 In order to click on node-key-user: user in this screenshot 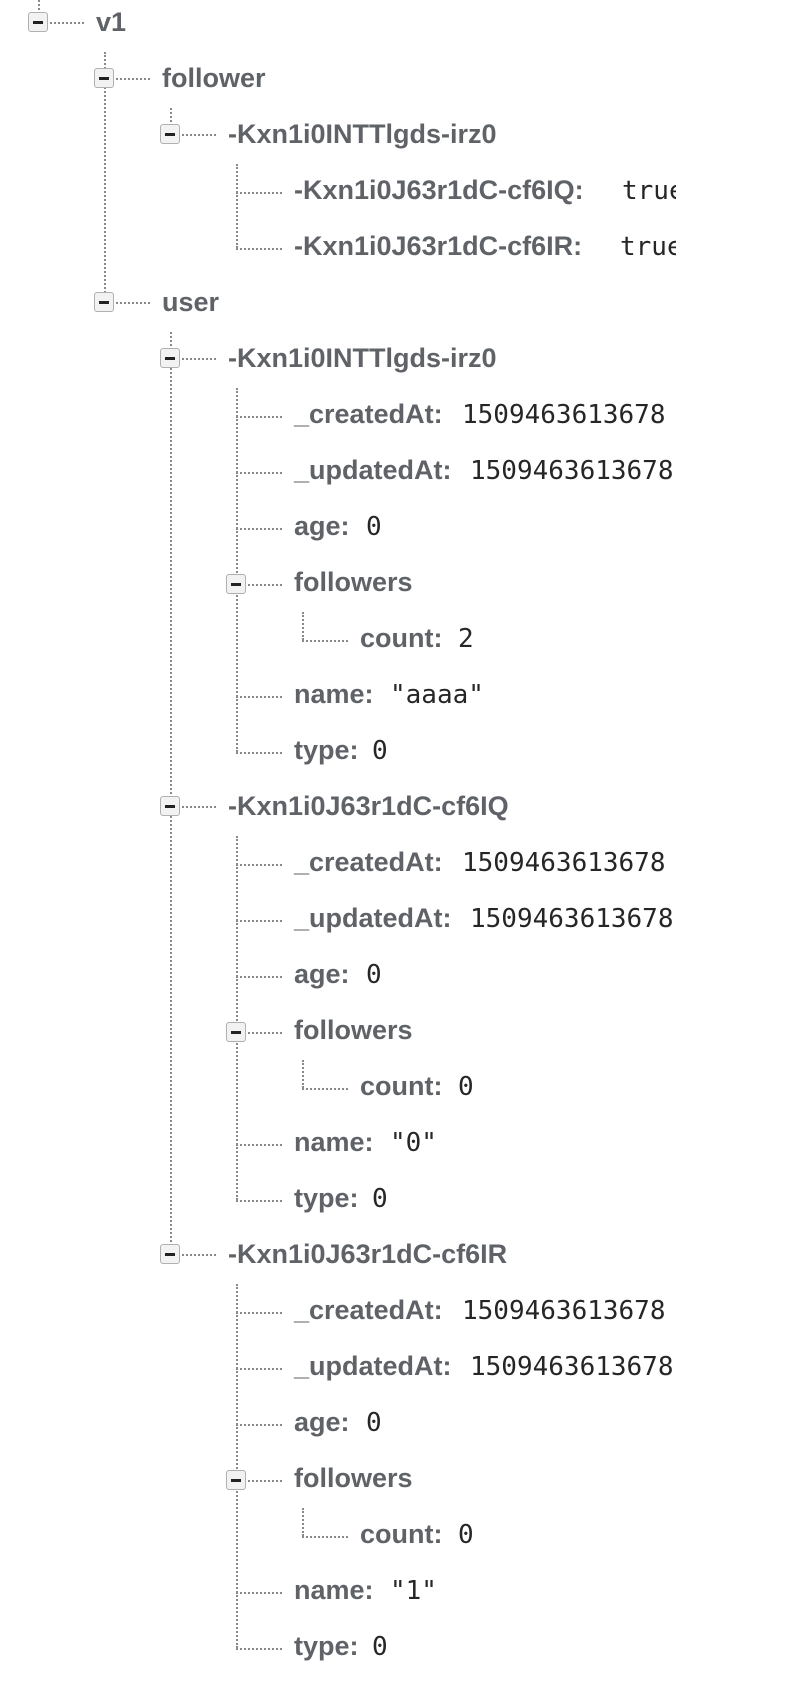, I will do `click(190, 302)`.